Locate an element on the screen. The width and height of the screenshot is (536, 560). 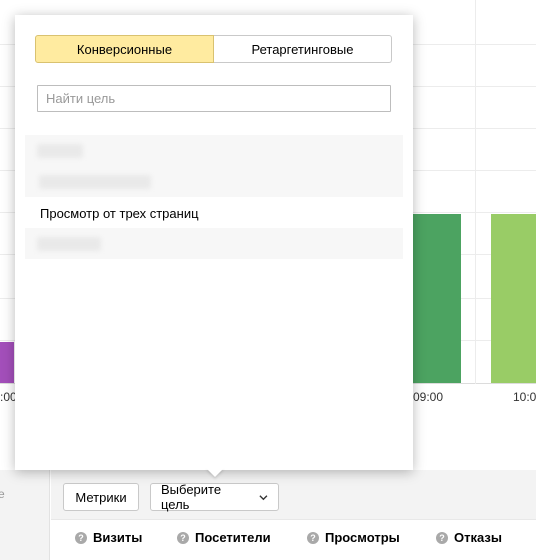
tab-label: Ретаргетинговые is located at coordinates (302, 49).